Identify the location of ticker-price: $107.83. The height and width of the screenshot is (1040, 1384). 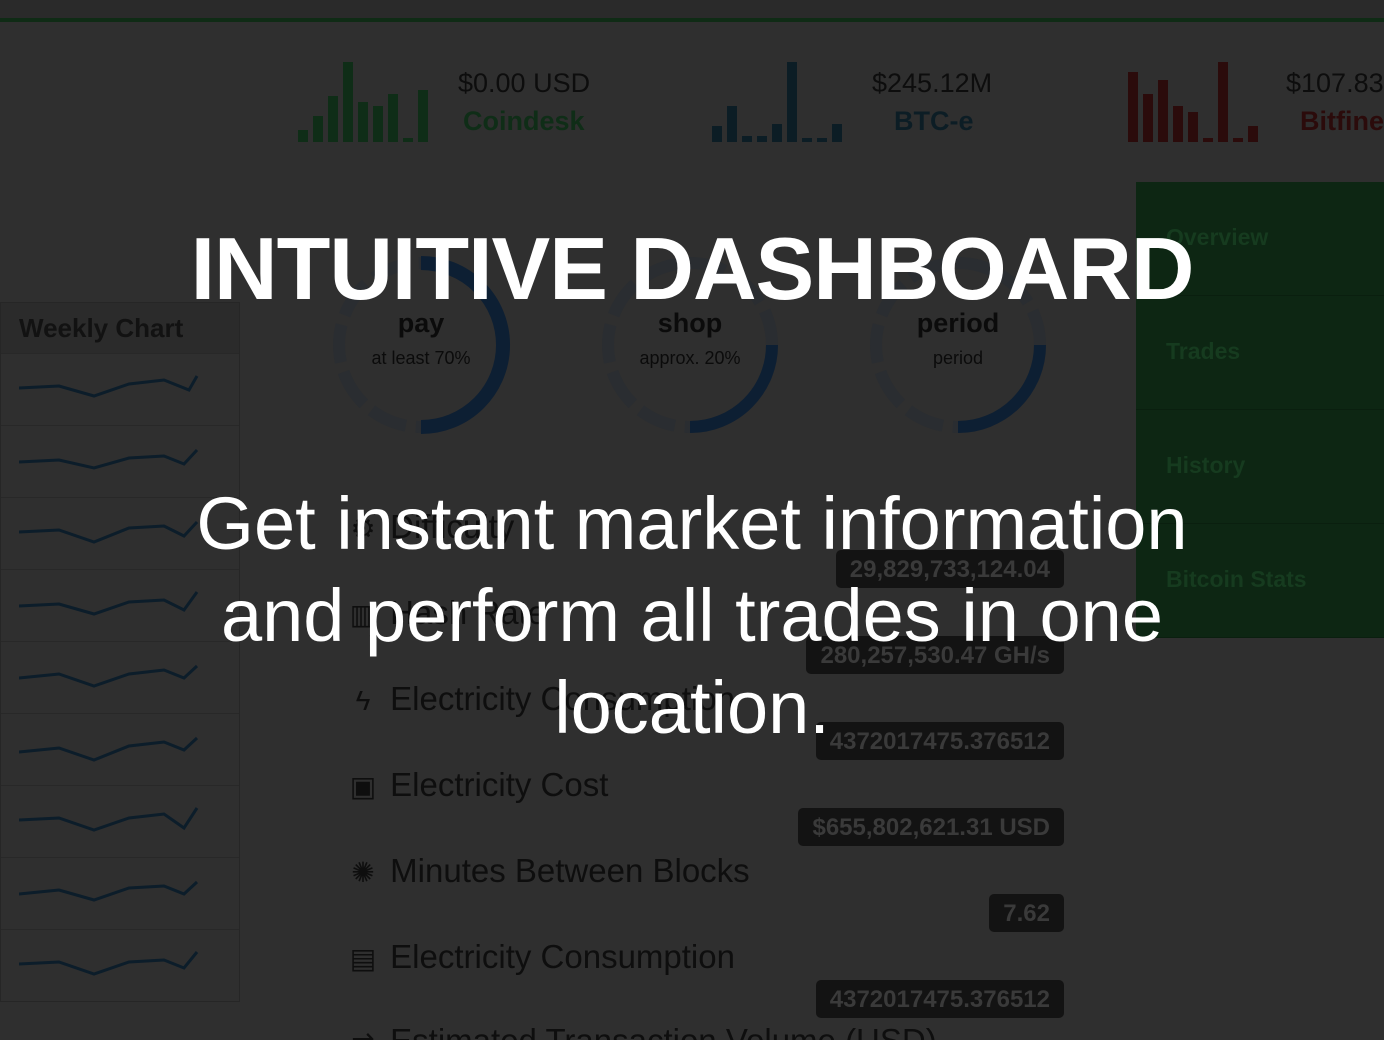
(1335, 83).